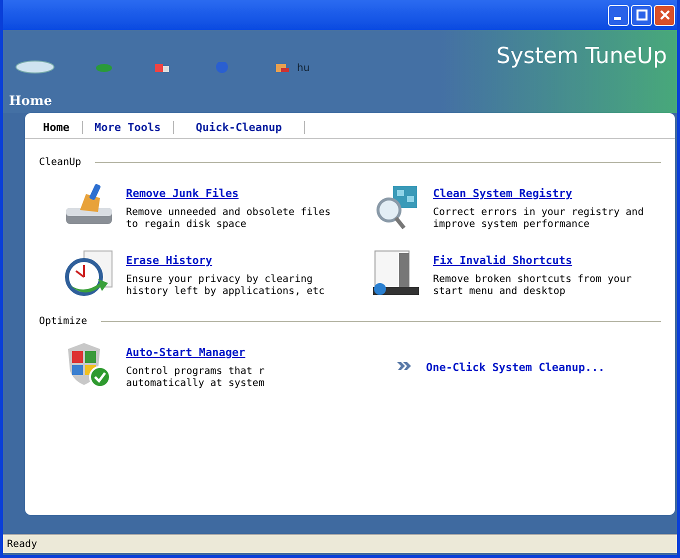 This screenshot has height=558, width=680. What do you see at coordinates (239, 127) in the screenshot?
I see `tab: Quick-Cleanup` at bounding box center [239, 127].